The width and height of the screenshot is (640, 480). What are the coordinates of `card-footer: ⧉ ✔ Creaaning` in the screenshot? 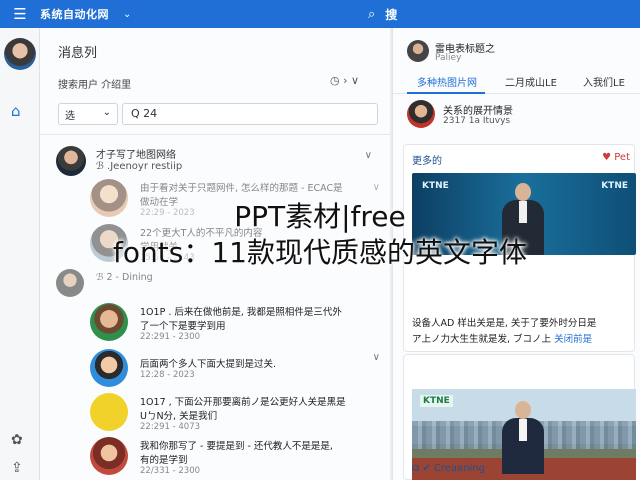 It's located at (448, 468).